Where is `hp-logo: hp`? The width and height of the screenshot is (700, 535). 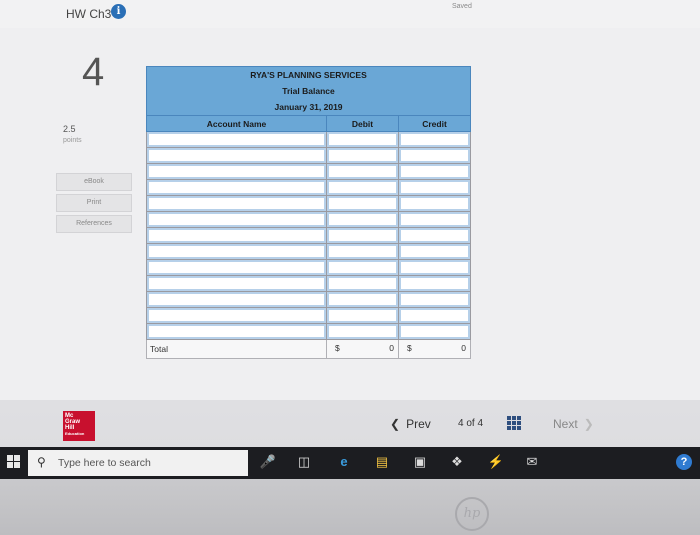 hp-logo: hp is located at coordinates (472, 514).